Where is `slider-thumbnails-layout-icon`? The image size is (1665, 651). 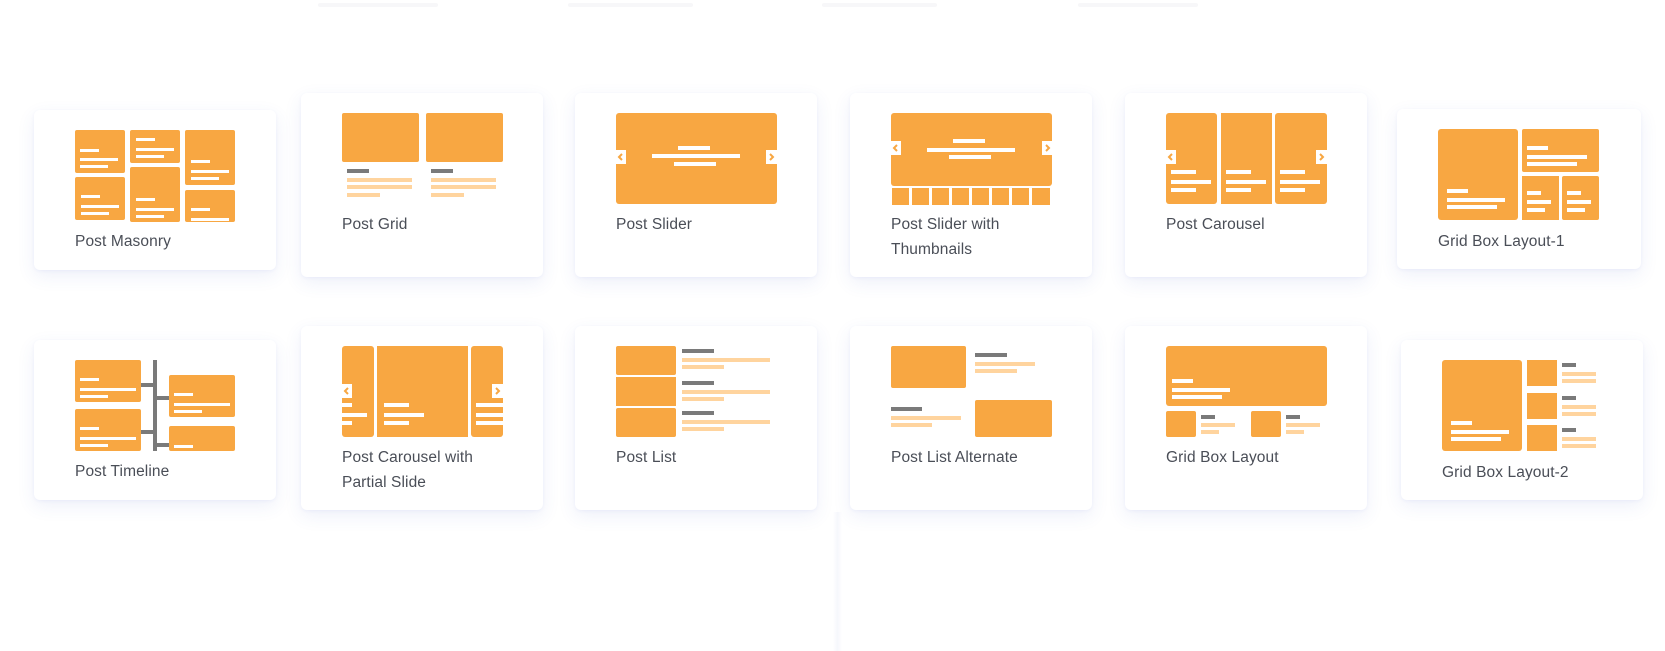
slider-thumbnails-layout-icon is located at coordinates (971, 159).